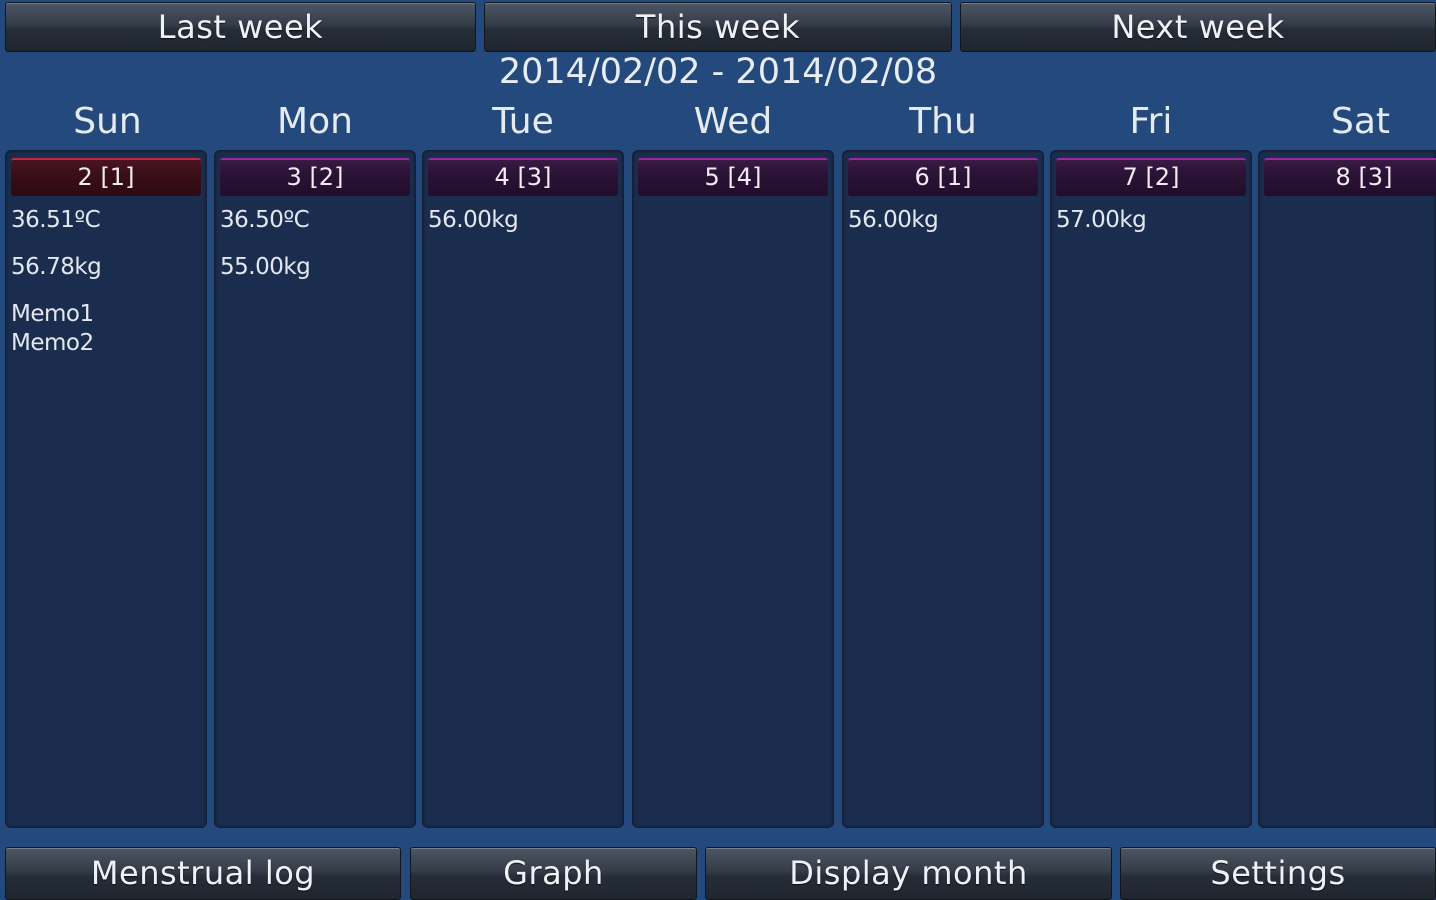 The width and height of the screenshot is (1436, 900). What do you see at coordinates (553, 873) in the screenshot?
I see `graph-button: Graph` at bounding box center [553, 873].